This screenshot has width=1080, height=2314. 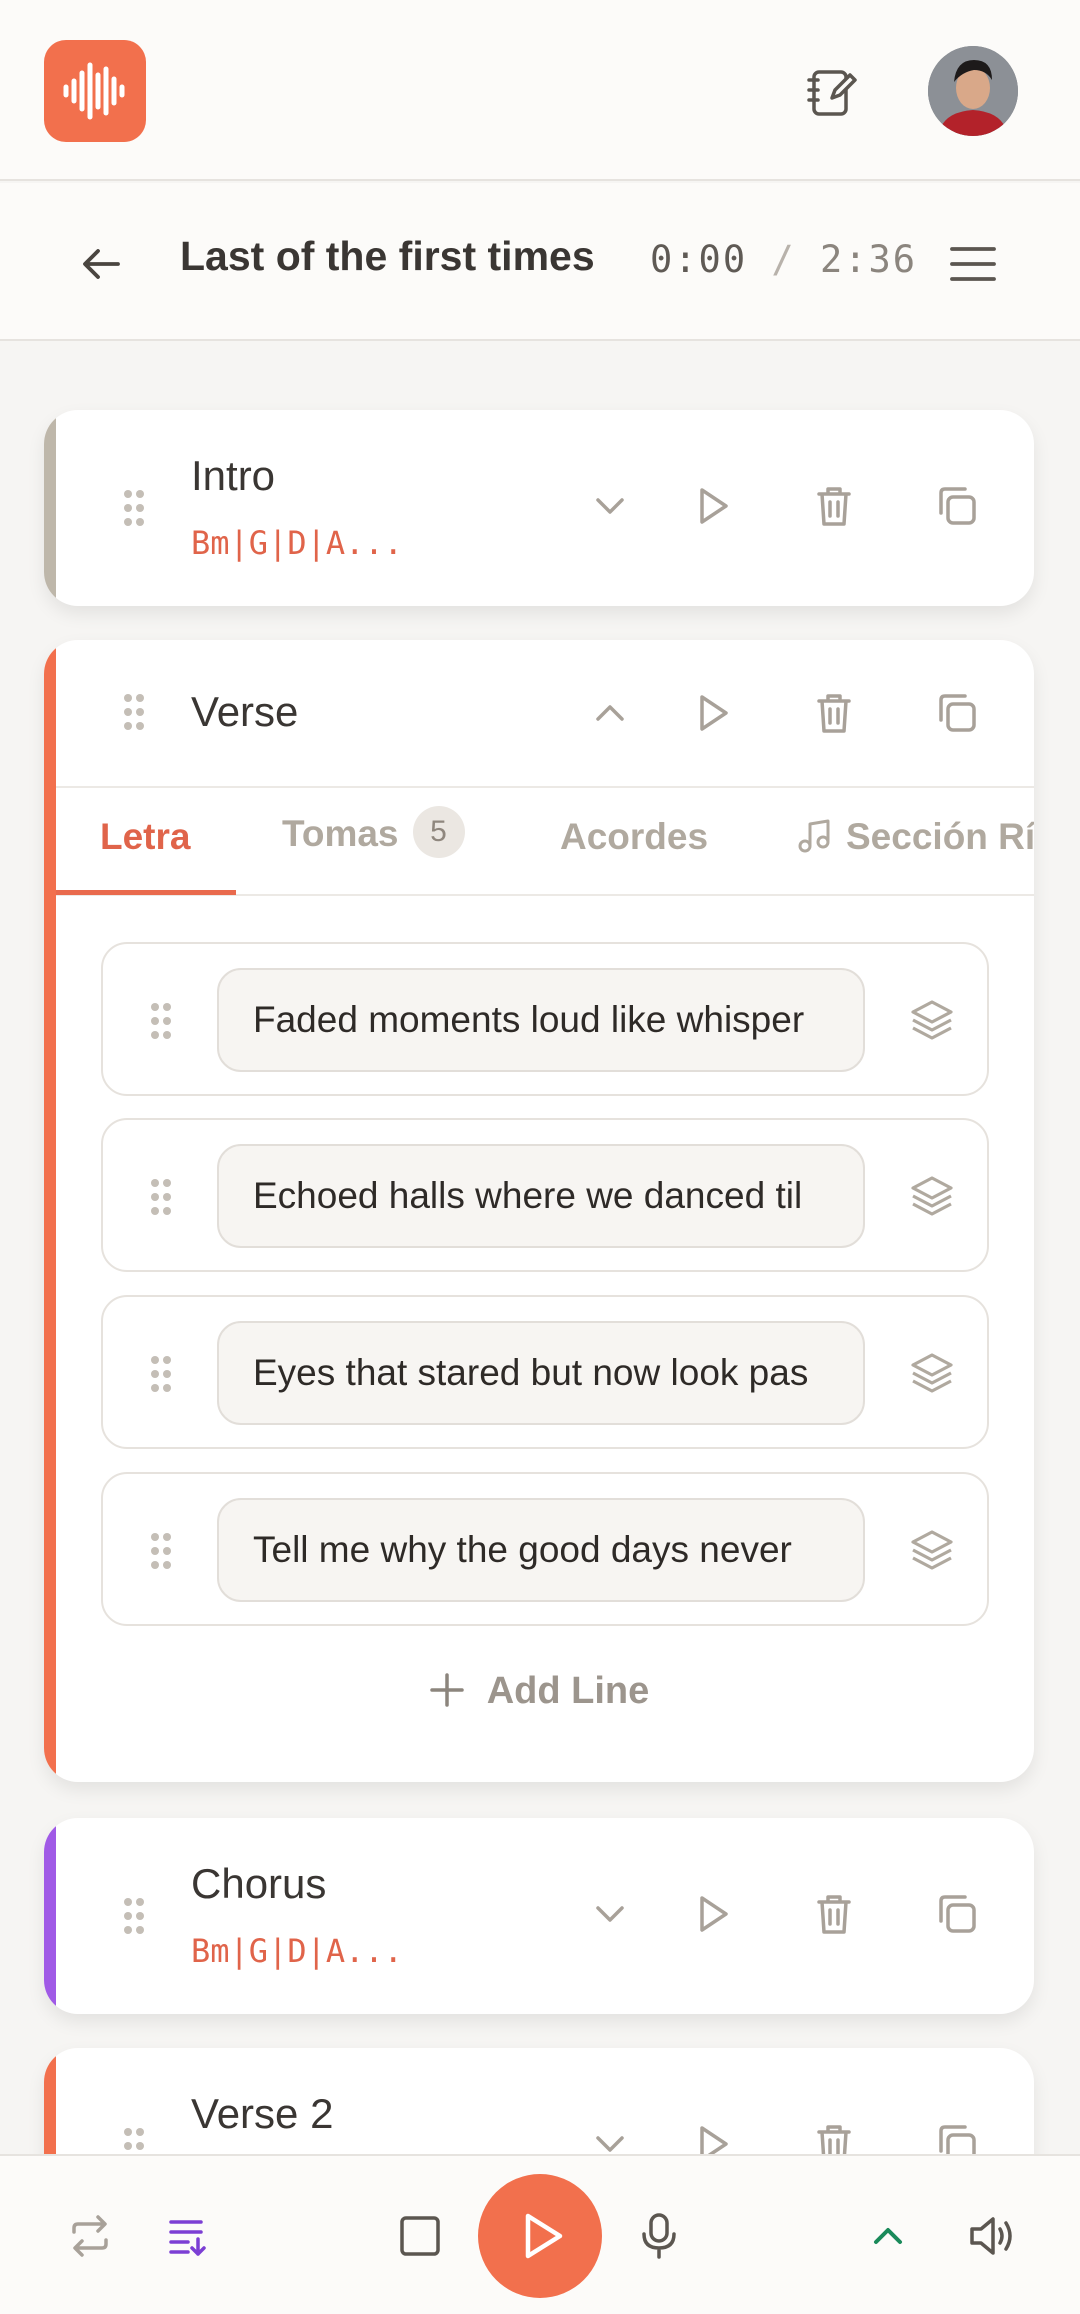 I want to click on arrow-left-icon, so click(x=101, y=264).